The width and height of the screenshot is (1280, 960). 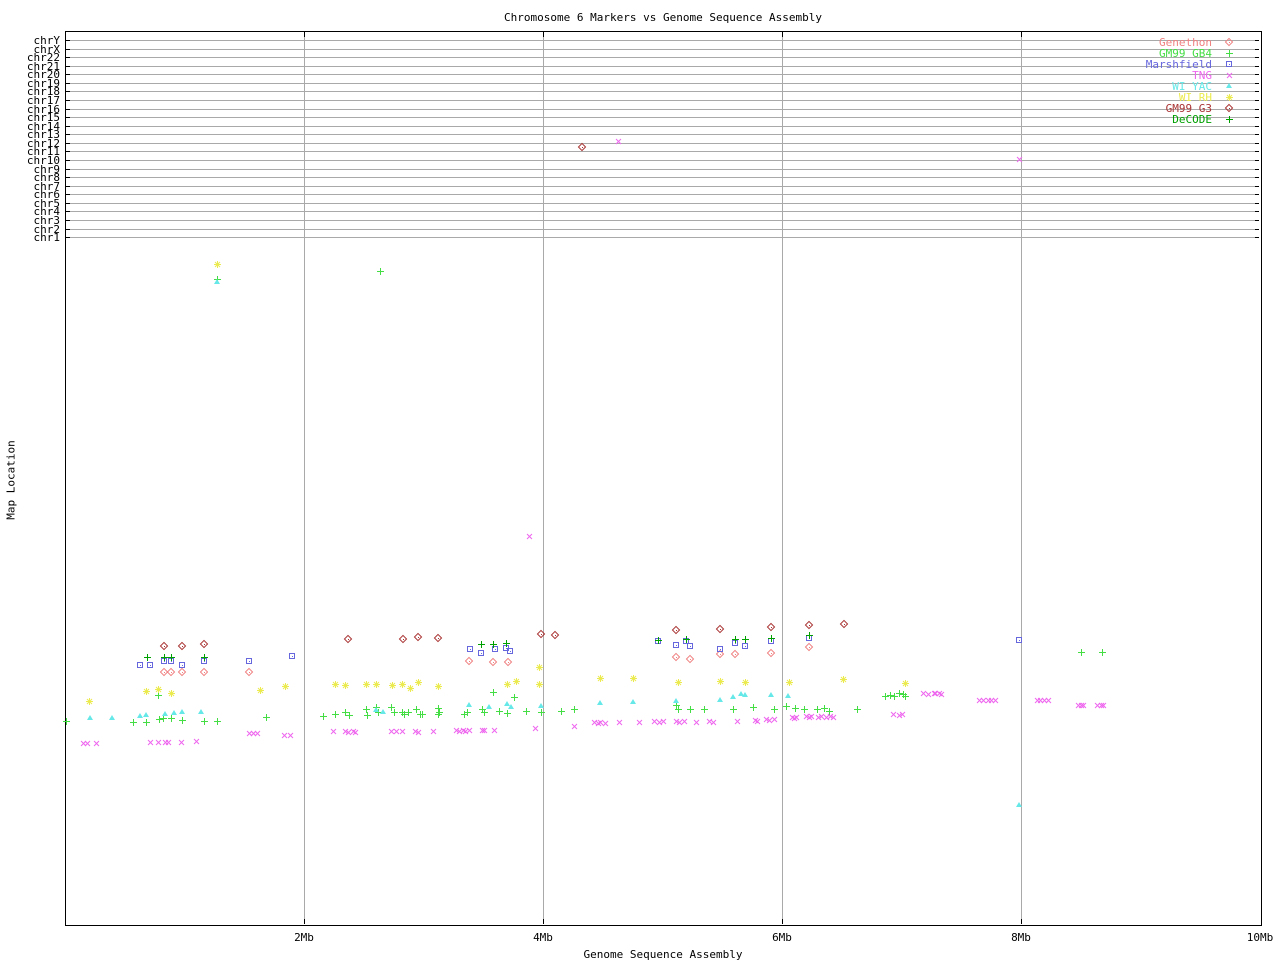 What do you see at coordinates (782, 937) in the screenshot?
I see `x-tick-label-6Mb: 6Mb` at bounding box center [782, 937].